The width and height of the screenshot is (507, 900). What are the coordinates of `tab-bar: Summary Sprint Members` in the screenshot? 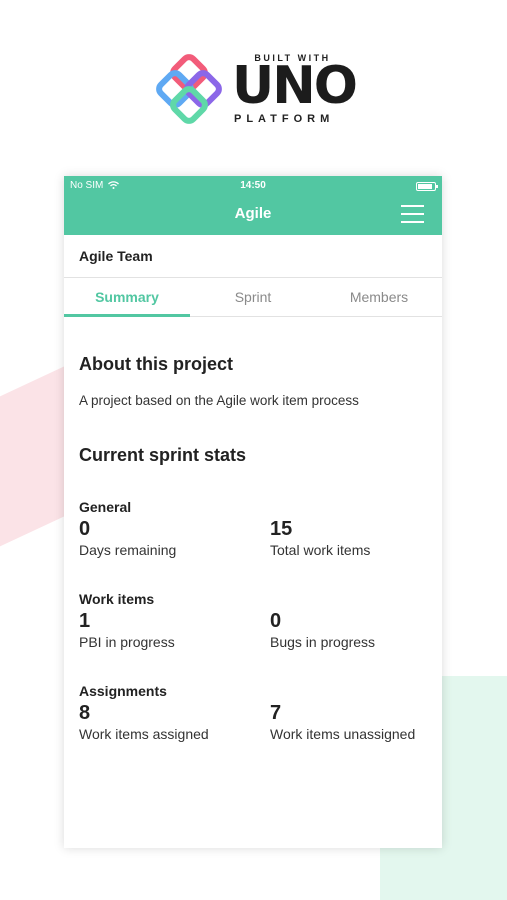 It's located at (253, 297).